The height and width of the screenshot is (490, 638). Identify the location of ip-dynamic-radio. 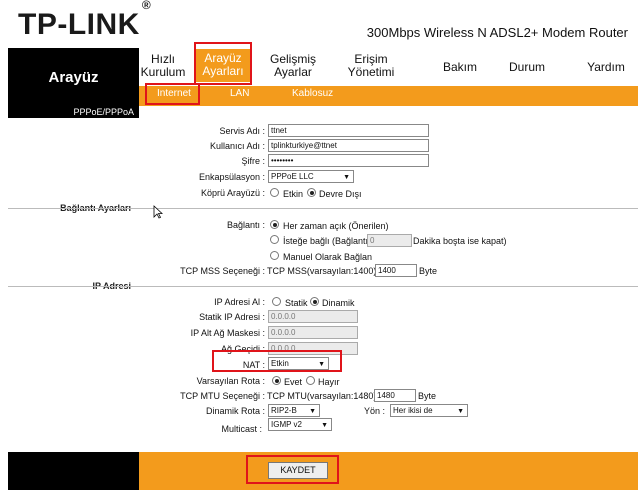
(314, 301).